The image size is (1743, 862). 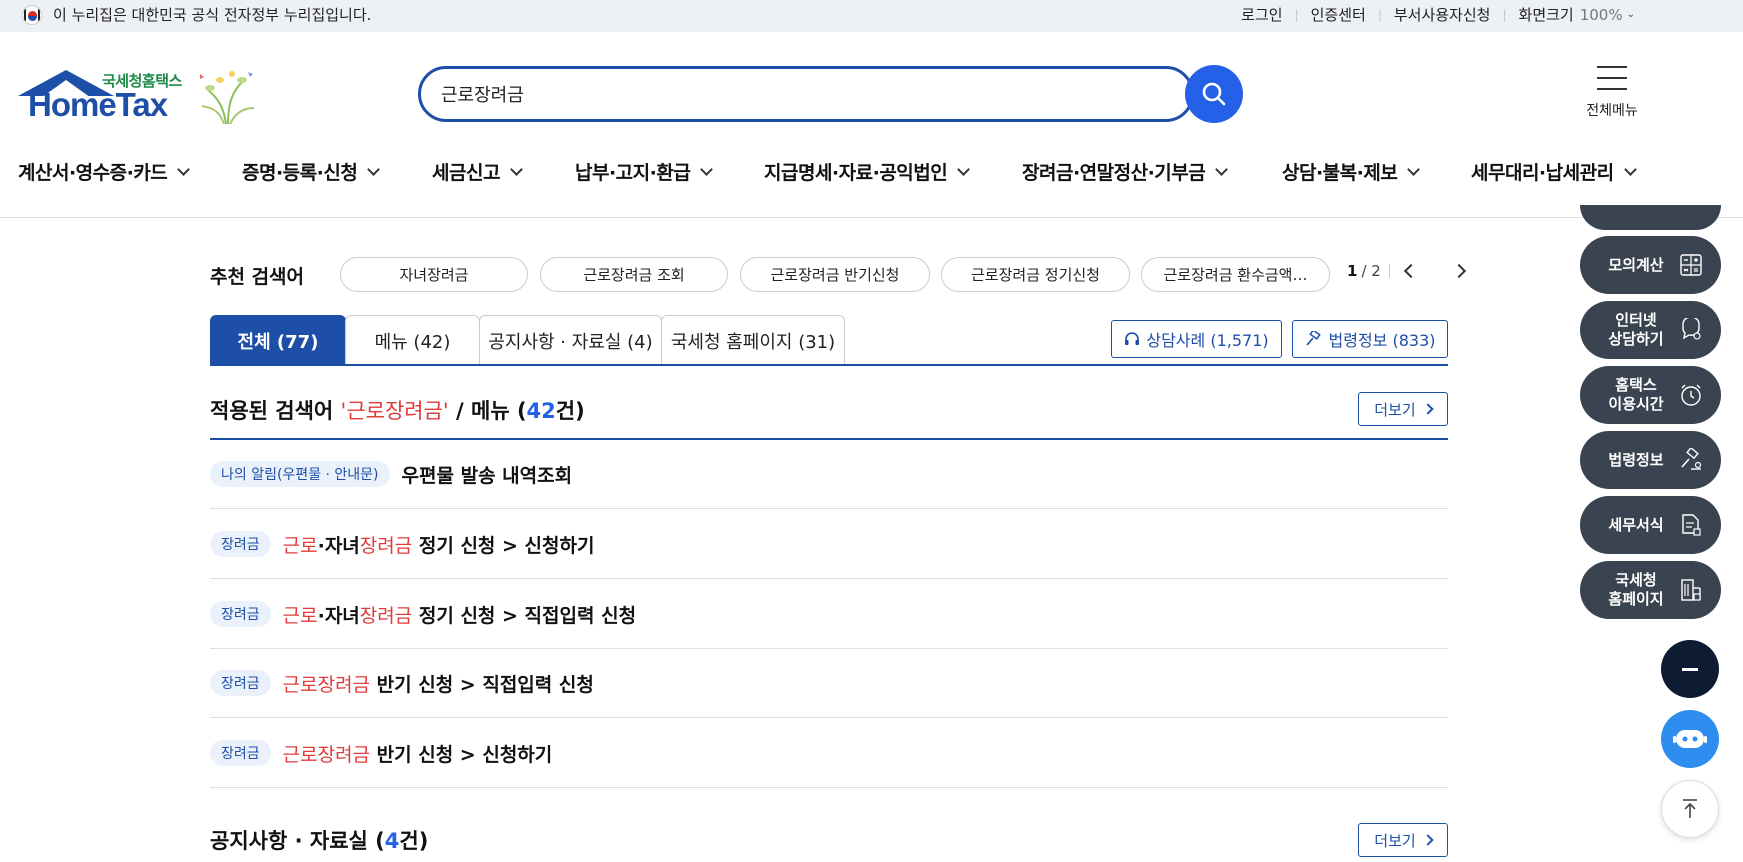 I want to click on result-row: 장려금 근로·자녀장려금 정기 신청 > 직접입력 신청, so click(x=829, y=614).